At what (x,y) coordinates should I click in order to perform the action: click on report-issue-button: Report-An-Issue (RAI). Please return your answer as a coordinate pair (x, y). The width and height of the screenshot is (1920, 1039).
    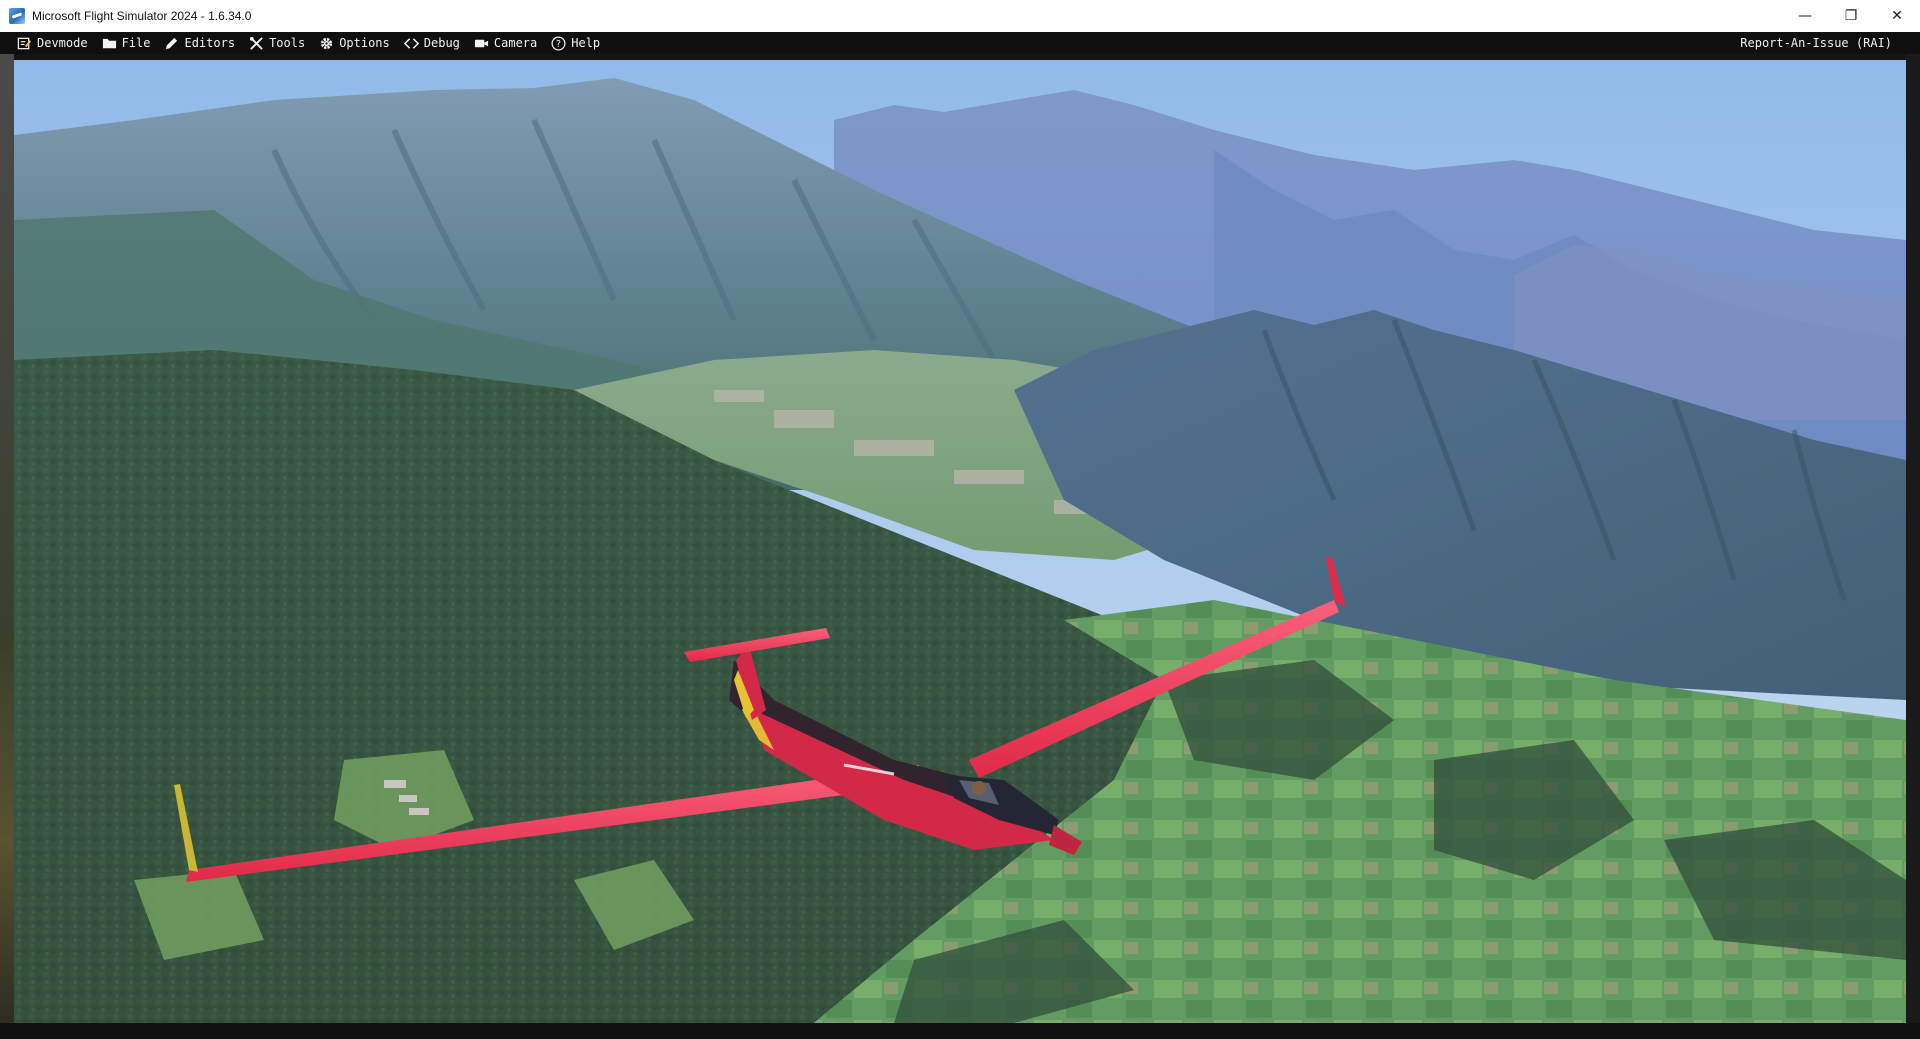
    Looking at the image, I should click on (1826, 43).